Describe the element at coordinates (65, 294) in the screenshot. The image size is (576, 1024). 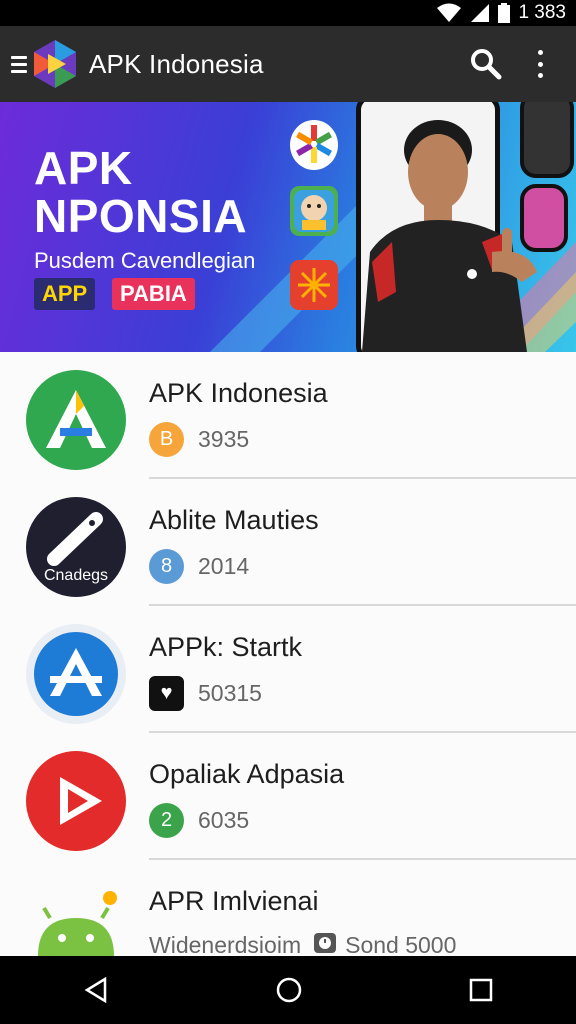
I see `banner-tag-app: APP` at that location.